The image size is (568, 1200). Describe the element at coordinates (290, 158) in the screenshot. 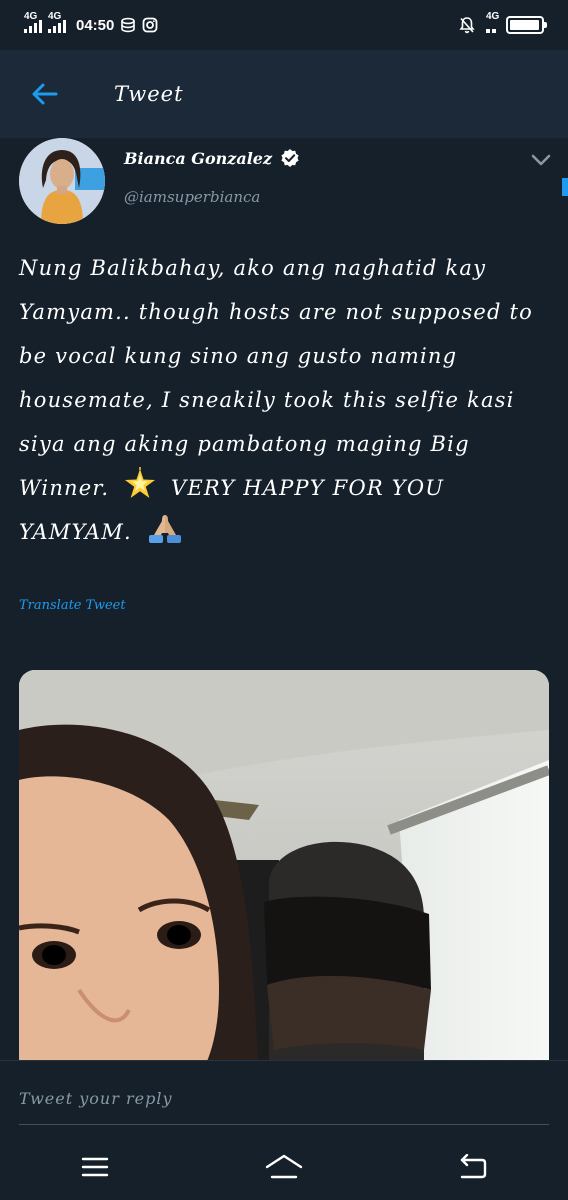

I see `verified-badge-icon` at that location.